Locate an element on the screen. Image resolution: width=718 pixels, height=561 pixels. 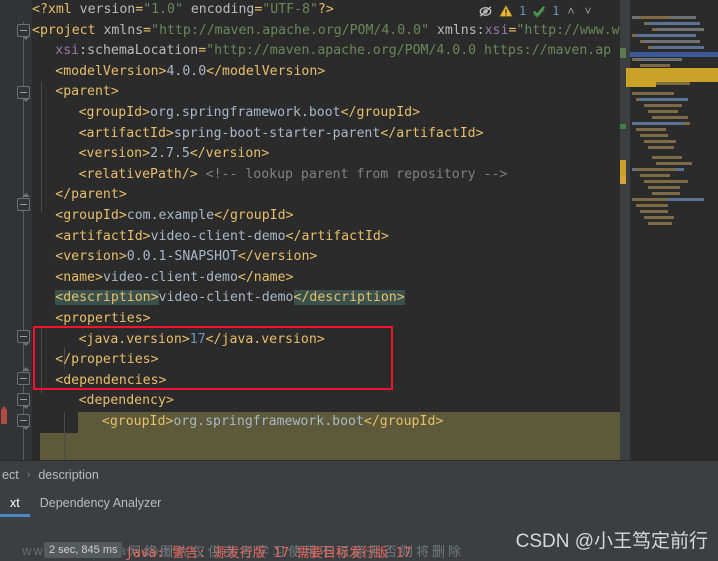
code-line: </properties> is located at coordinates (107, 360).